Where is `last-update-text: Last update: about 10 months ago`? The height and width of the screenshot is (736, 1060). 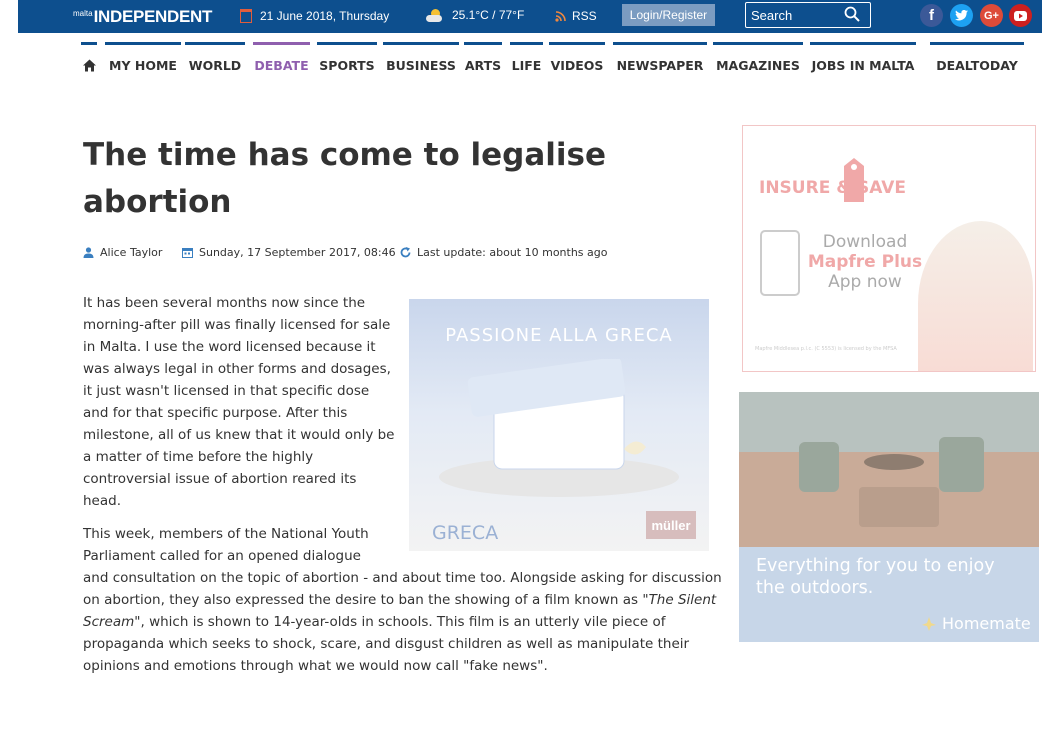
last-update-text: Last update: about 10 months ago is located at coordinates (512, 252).